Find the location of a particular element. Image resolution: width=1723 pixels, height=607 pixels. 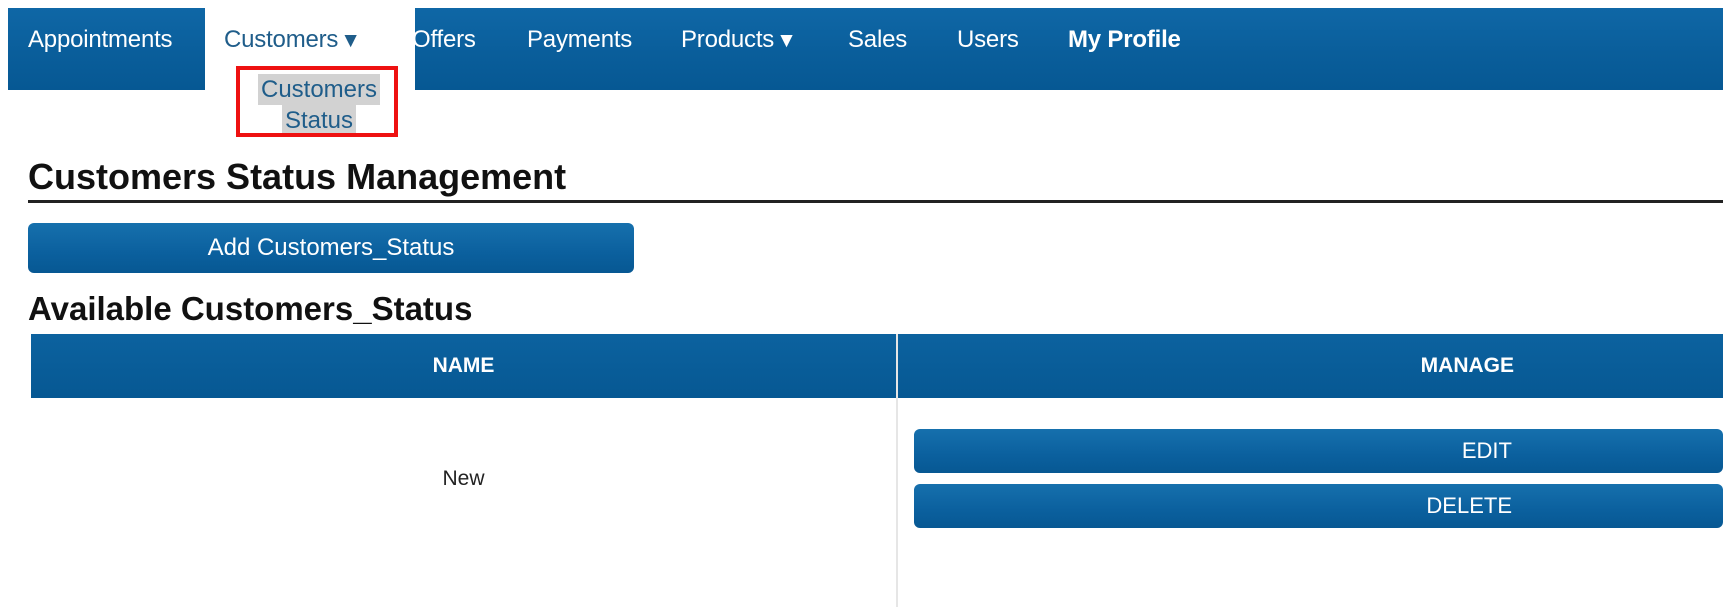

nav-item-offers: Offers is located at coordinates (444, 40).